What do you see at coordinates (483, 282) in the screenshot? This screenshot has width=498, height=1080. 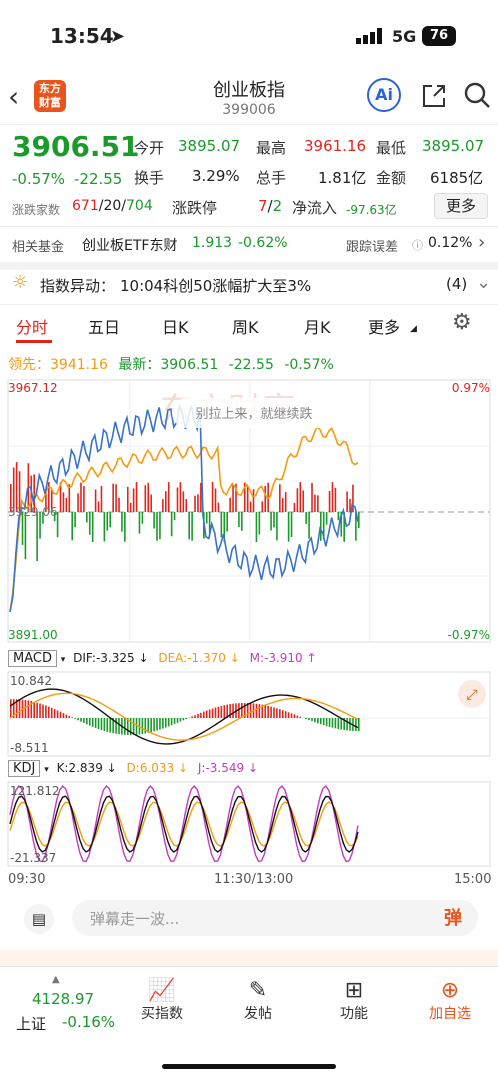 I see `chevron-down-icon: ⌄` at bounding box center [483, 282].